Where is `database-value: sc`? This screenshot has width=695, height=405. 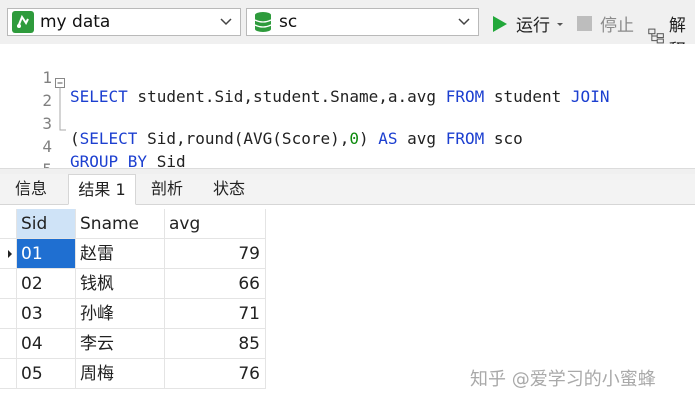
database-value: sc is located at coordinates (288, 22).